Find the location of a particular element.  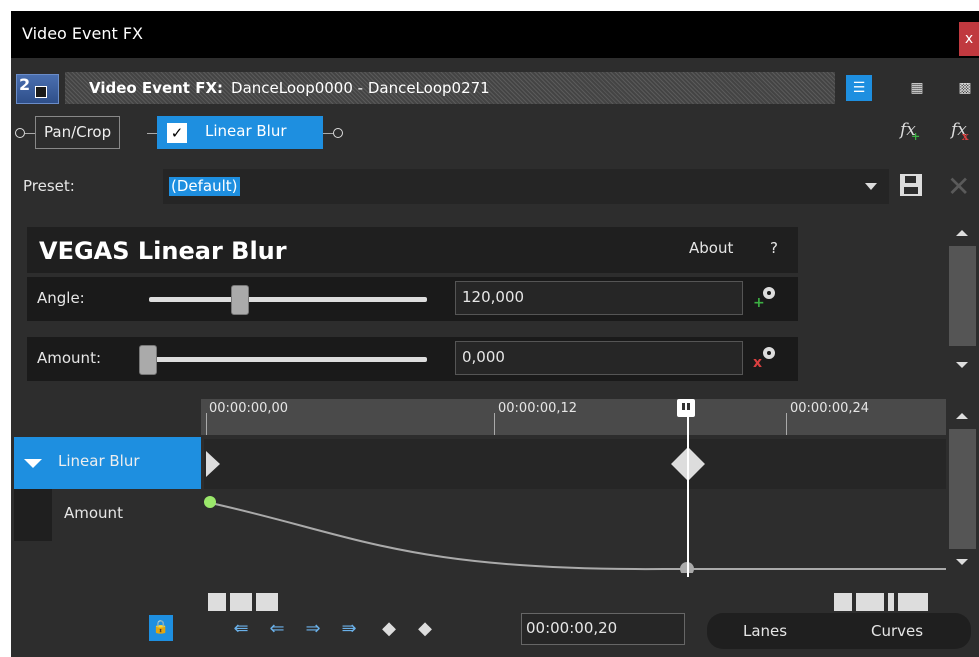

zoom-separator is located at coordinates (891, 602).